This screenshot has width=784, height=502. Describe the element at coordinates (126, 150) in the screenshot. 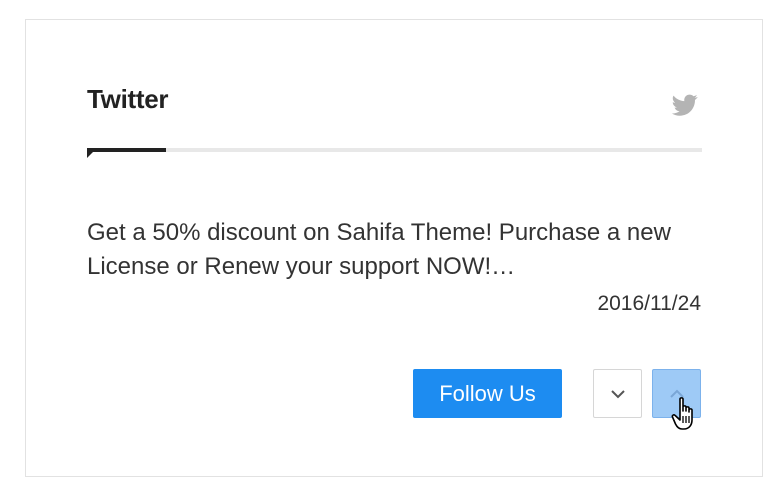

I see `title-divider-accent` at that location.